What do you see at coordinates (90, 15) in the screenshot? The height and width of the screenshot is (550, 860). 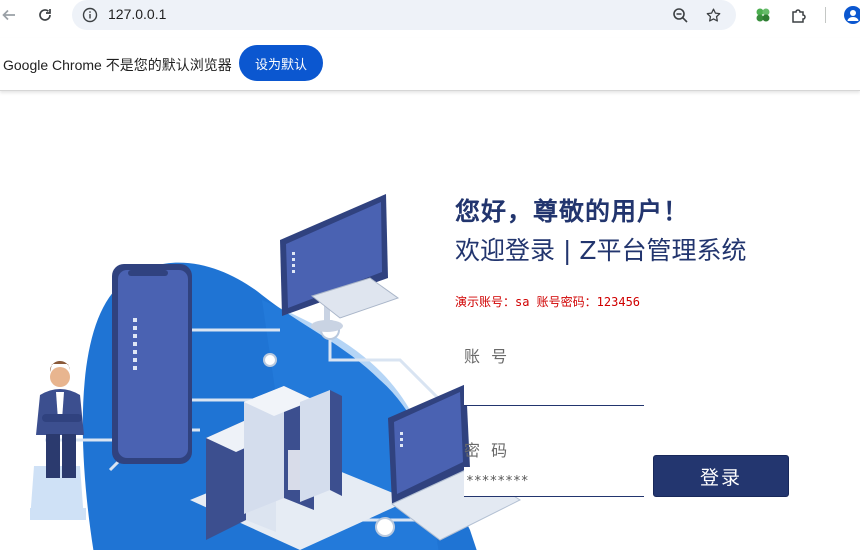 I see `site-info-icon` at bounding box center [90, 15].